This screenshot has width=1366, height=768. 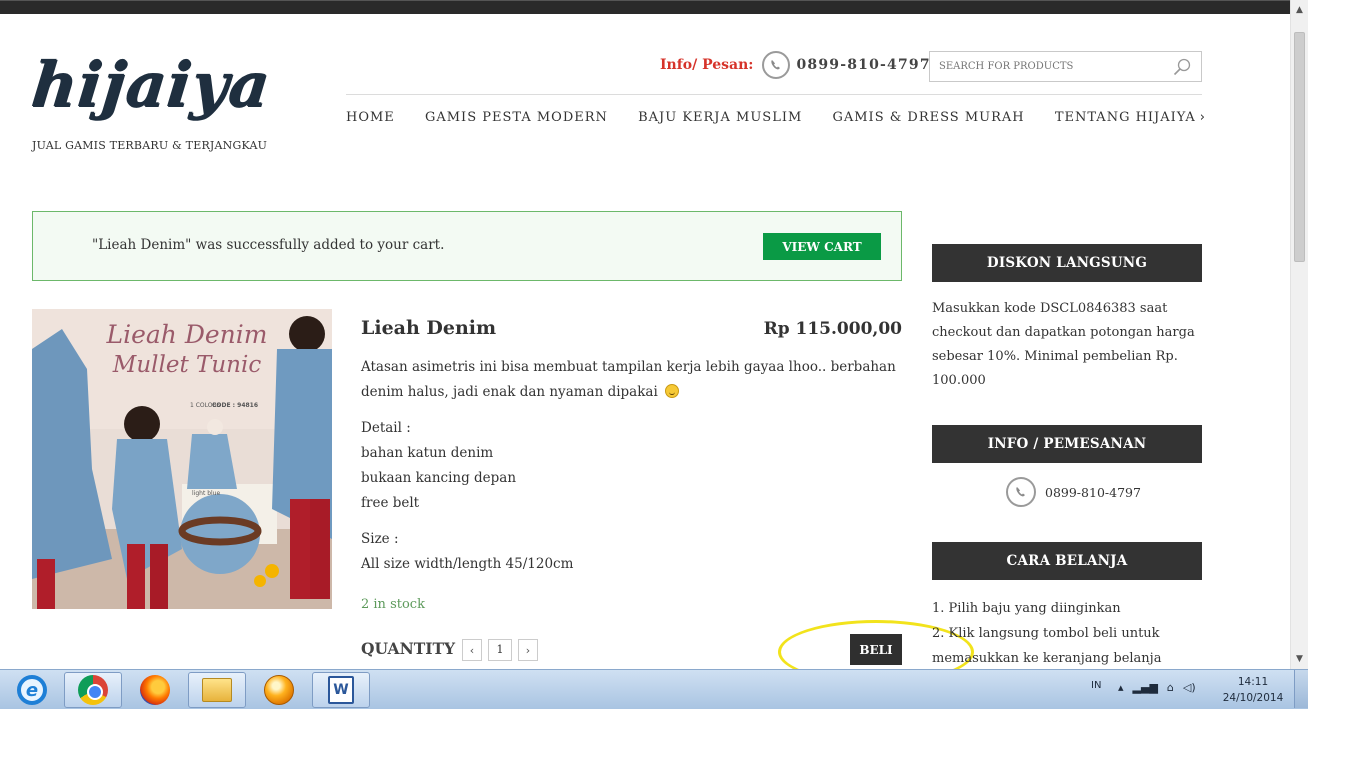 I want to click on product-price: Rp 115.000,00, so click(x=832, y=329).